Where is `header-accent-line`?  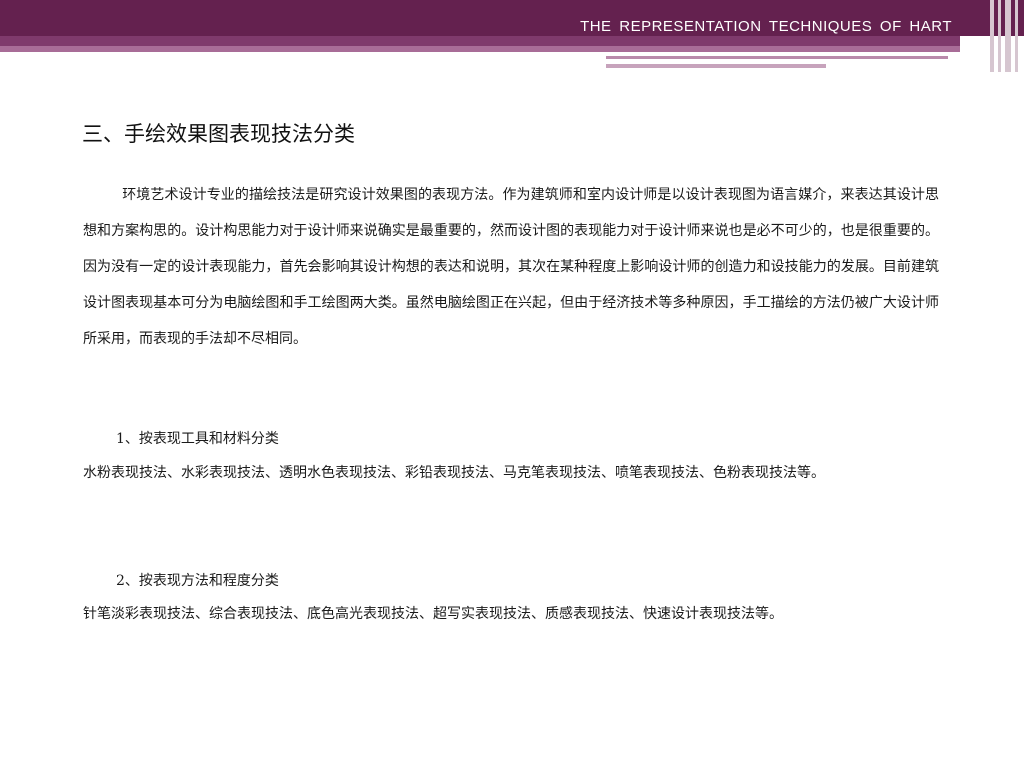 header-accent-line is located at coordinates (777, 57).